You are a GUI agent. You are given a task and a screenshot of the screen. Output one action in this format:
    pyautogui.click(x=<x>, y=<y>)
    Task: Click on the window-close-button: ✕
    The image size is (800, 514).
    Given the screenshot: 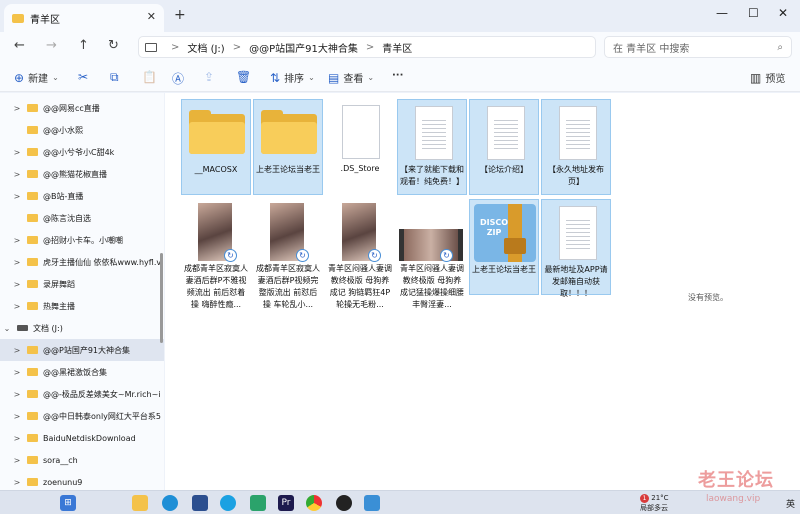 What is the action you would take?
    pyautogui.click(x=783, y=13)
    